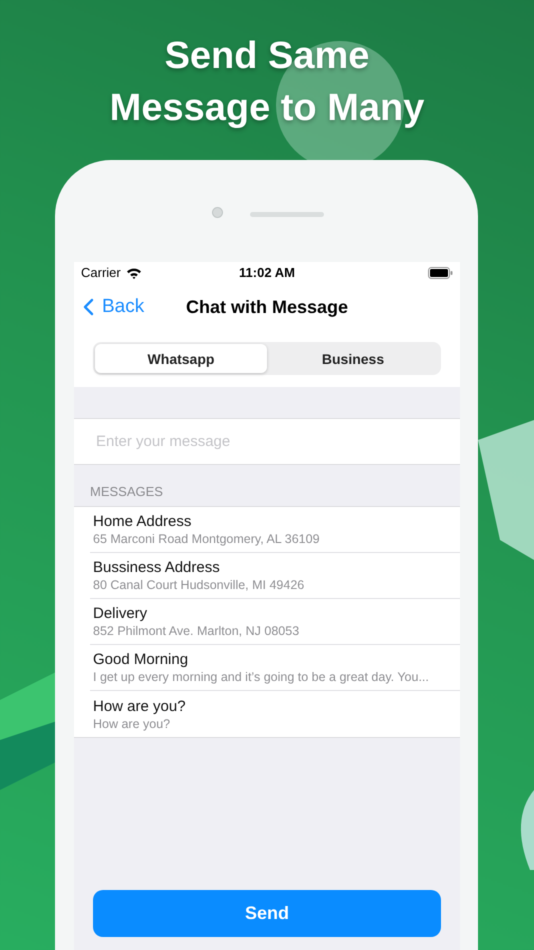  What do you see at coordinates (287, 214) in the screenshot?
I see `speaker-icon` at bounding box center [287, 214].